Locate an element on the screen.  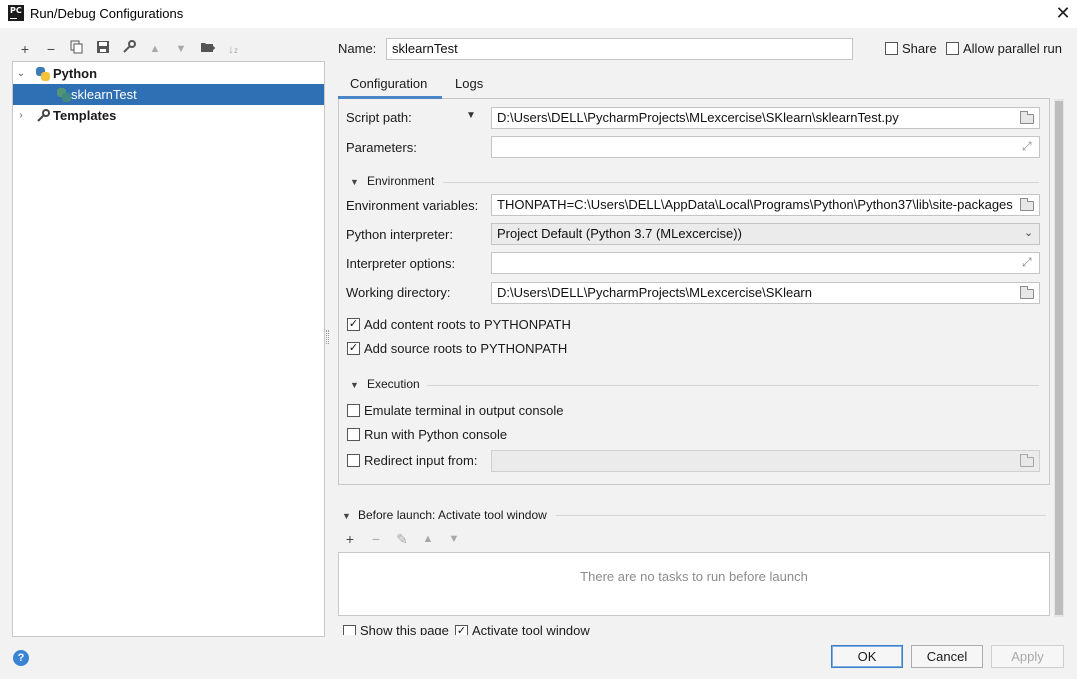
tree-item-sklearntest: sklearnTest is located at coordinates (168, 94).